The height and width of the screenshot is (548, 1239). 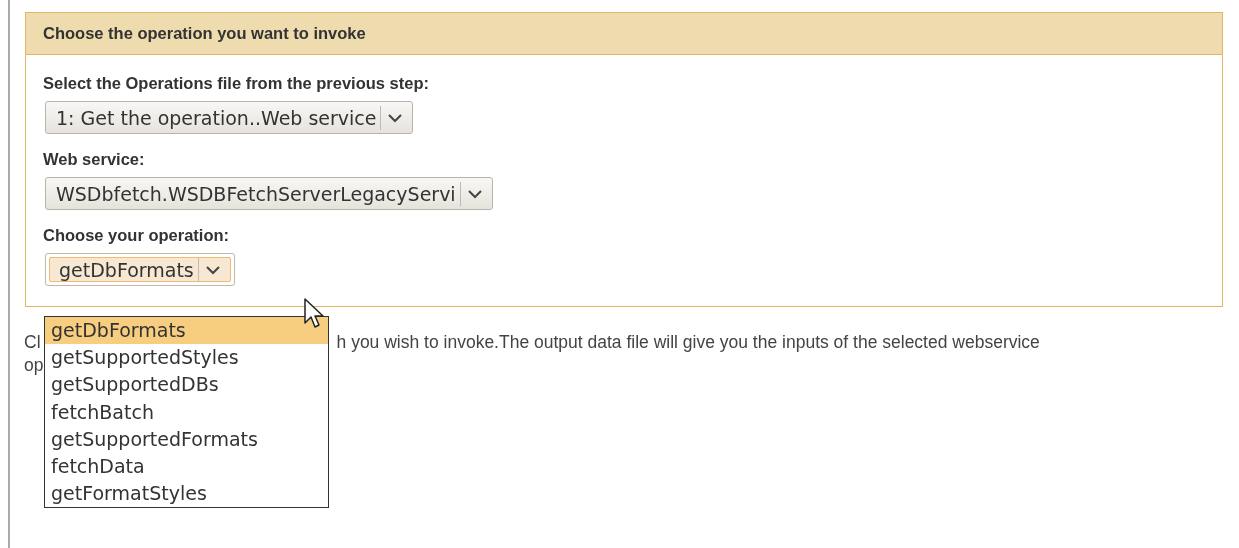 What do you see at coordinates (186, 331) in the screenshot?
I see `dropdown-option: getDbFormats` at bounding box center [186, 331].